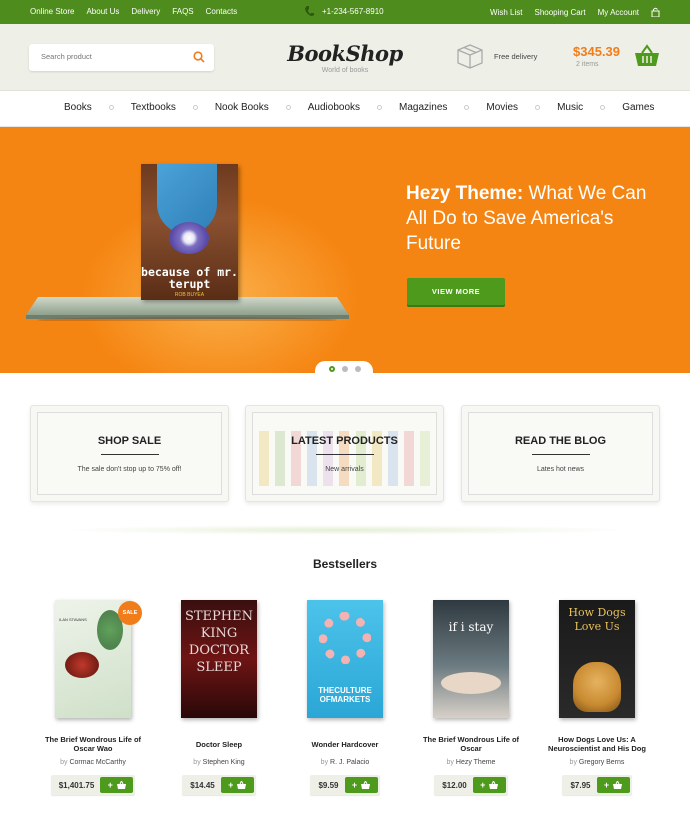 Image resolution: width=690 pixels, height=819 pixels. What do you see at coordinates (97, 107) in the screenshot?
I see `nav-item-books: Books` at bounding box center [97, 107].